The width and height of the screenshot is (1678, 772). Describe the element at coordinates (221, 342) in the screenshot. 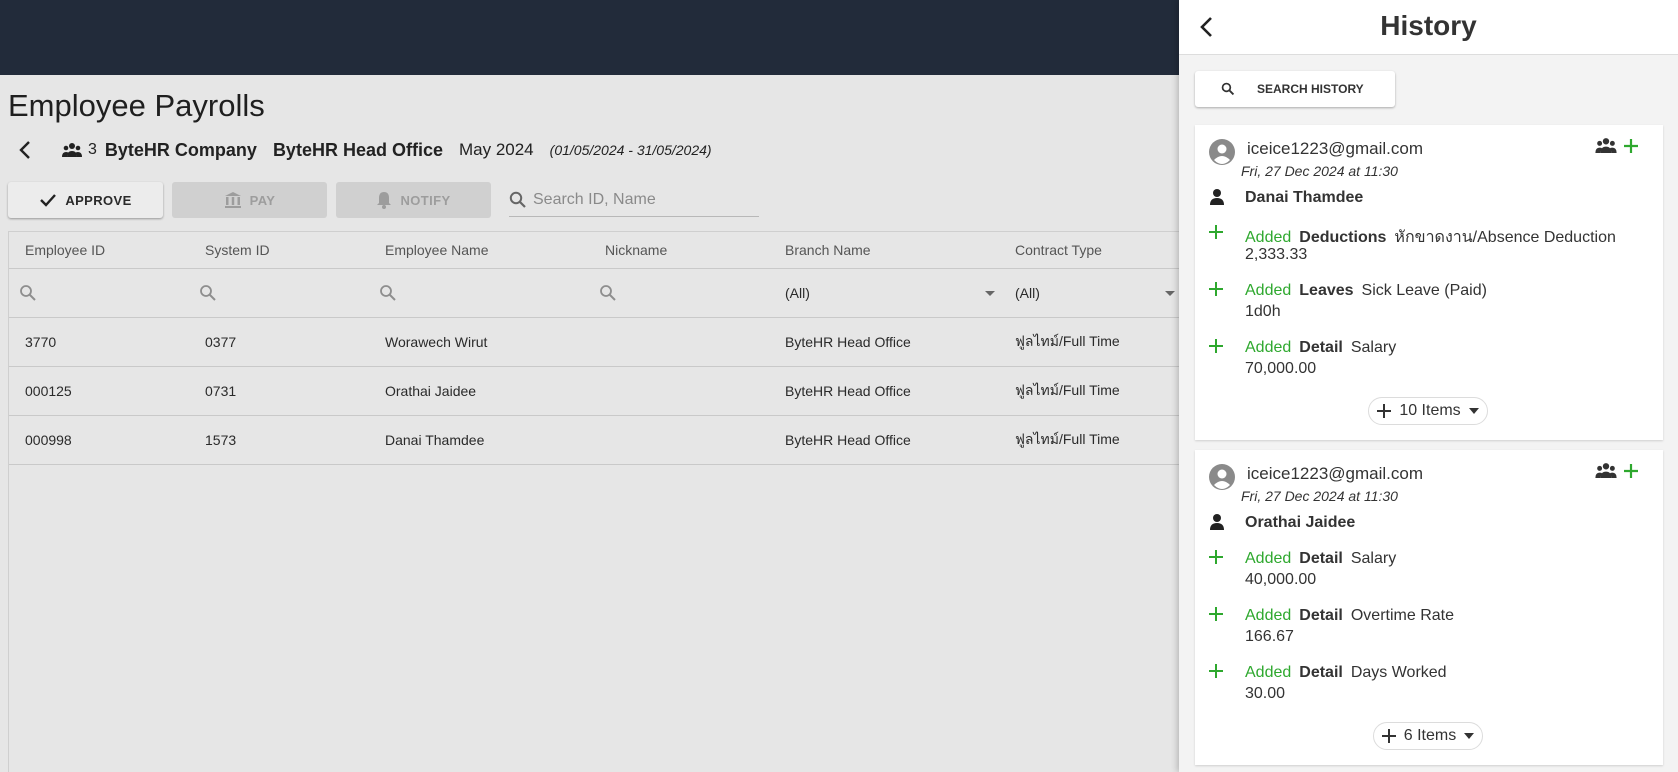

I see `cell-system-id: 0377` at that location.